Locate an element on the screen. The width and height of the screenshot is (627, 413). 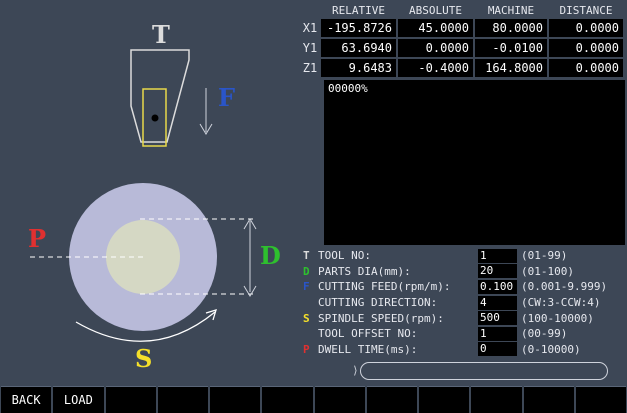
param-label-tool-no: TOOL NO: is located at coordinates (344, 256).